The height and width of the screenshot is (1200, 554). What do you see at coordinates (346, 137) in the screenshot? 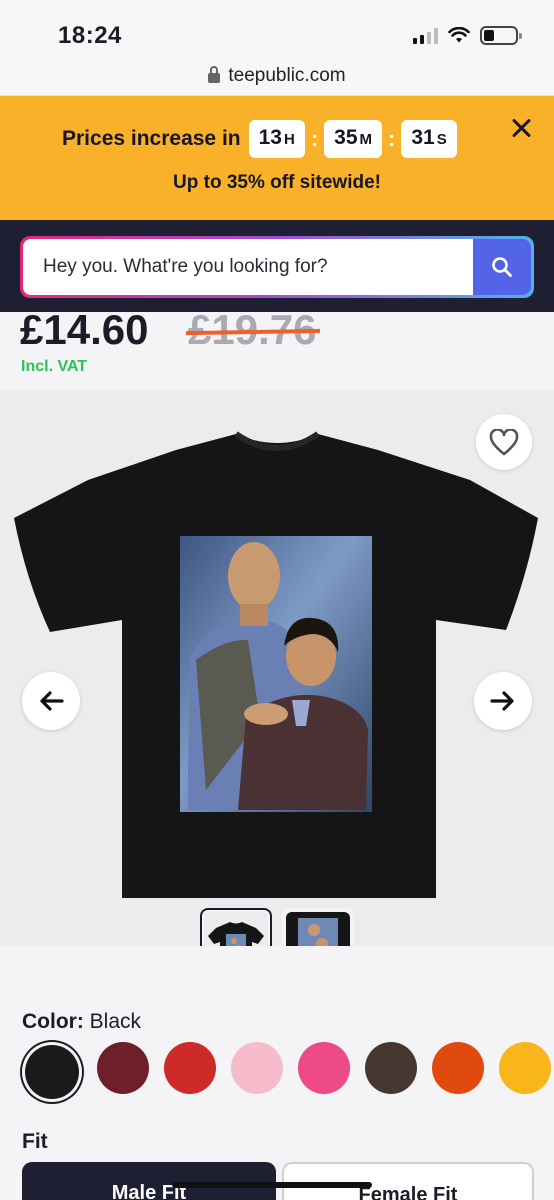
I see `minutes-value: 35` at bounding box center [346, 137].